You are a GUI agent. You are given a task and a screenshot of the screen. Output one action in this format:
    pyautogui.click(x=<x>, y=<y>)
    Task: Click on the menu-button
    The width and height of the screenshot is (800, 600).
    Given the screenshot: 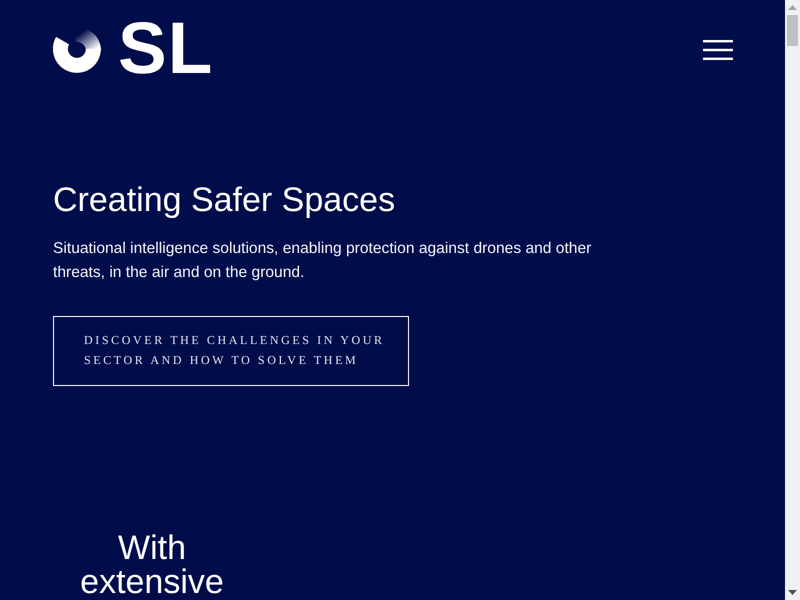 What is the action you would take?
    pyautogui.click(x=718, y=50)
    